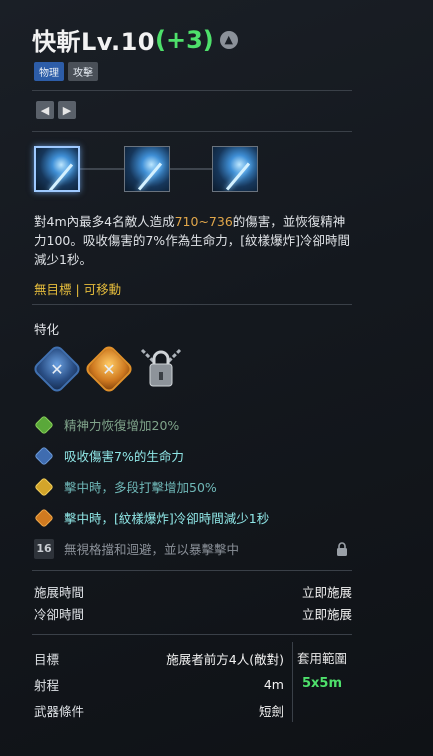 This screenshot has height=756, width=433. I want to click on green-crest-icon, so click(44, 424).